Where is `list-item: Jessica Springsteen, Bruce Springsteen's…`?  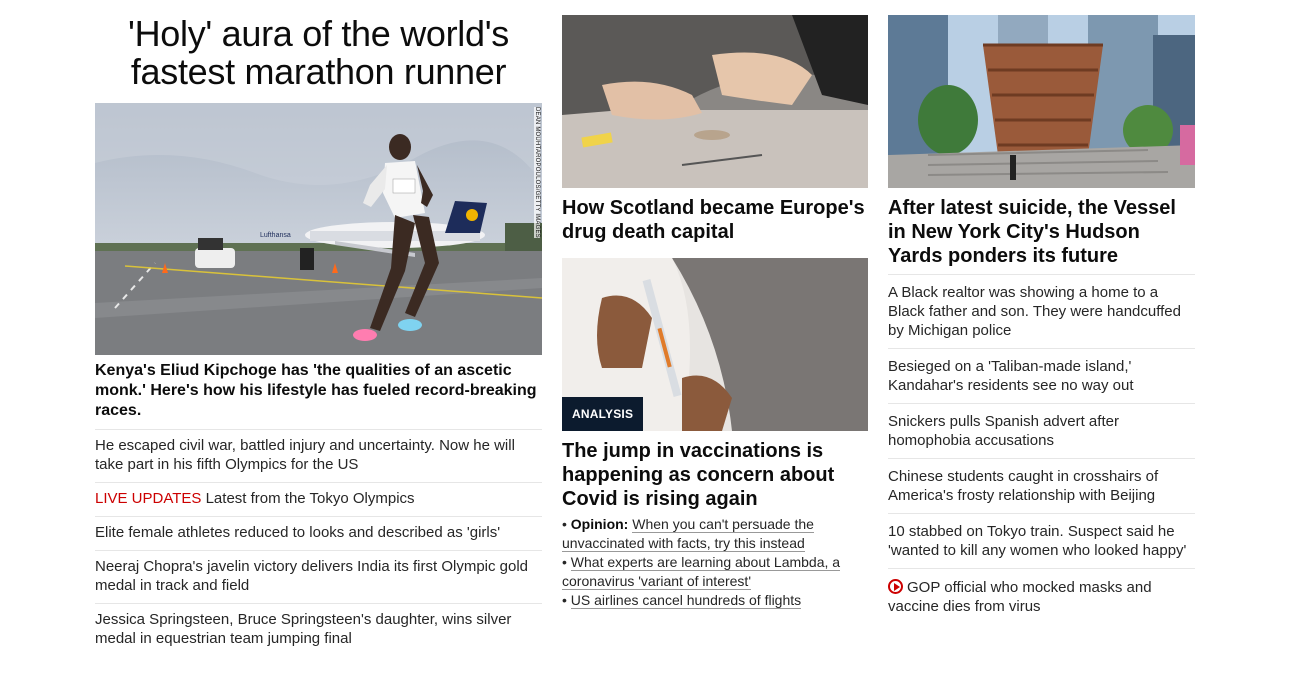
list-item: Jessica Springsteen, Bruce Springsteen's… is located at coordinates (318, 629).